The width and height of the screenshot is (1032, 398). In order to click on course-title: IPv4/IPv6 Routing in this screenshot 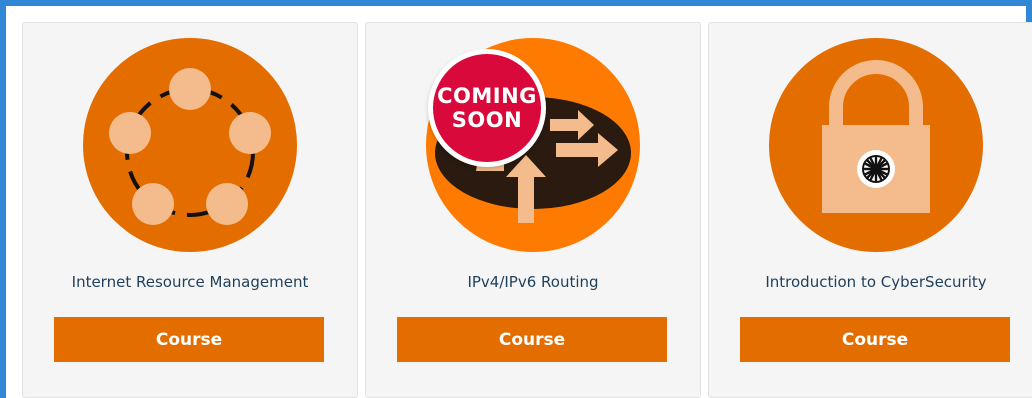, I will do `click(533, 282)`.